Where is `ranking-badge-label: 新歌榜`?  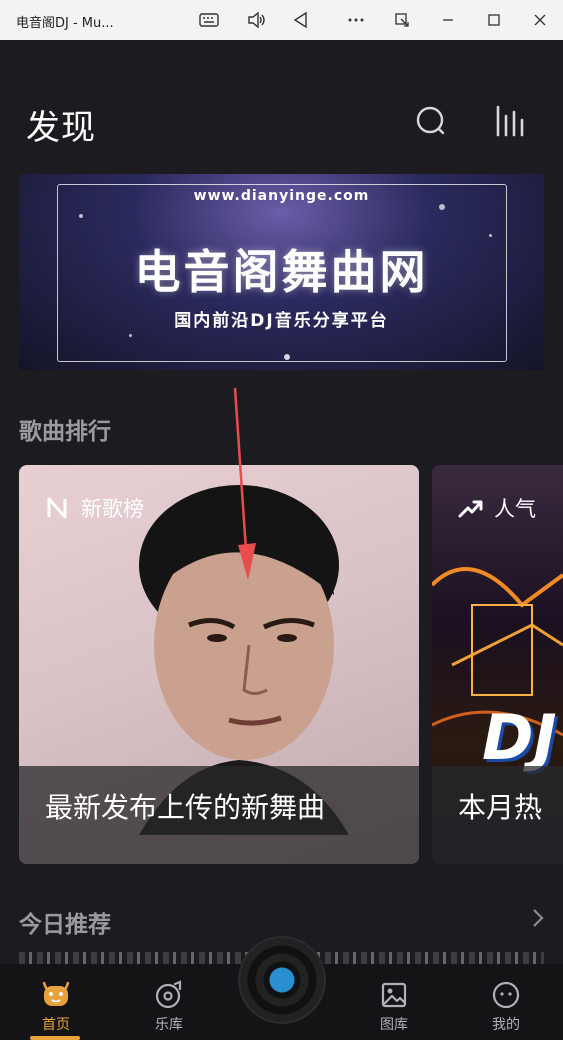 ranking-badge-label: 新歌榜 is located at coordinates (112, 509).